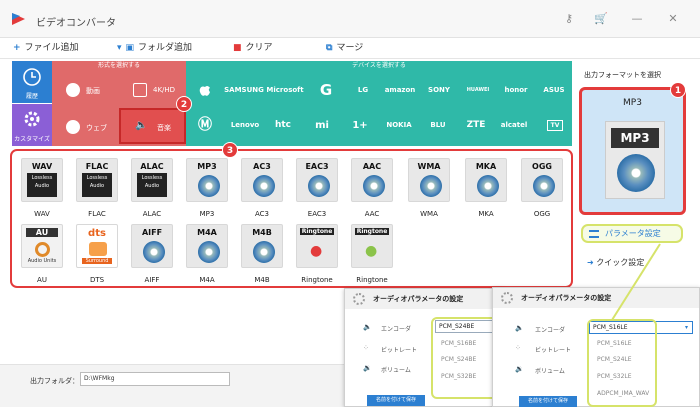 The height and width of the screenshot is (407, 700). I want to click on step-badge-1: 1, so click(678, 90).